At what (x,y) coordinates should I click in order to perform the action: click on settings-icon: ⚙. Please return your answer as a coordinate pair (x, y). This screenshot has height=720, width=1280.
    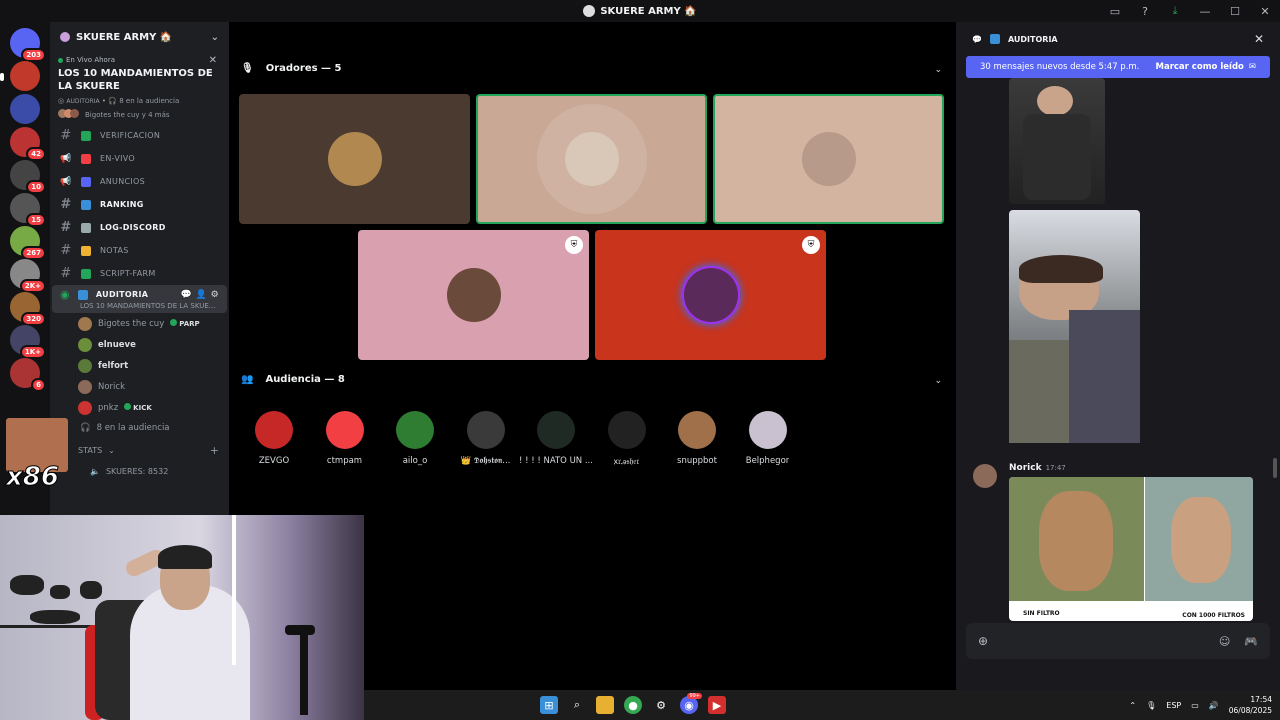
    Looking at the image, I should click on (661, 705).